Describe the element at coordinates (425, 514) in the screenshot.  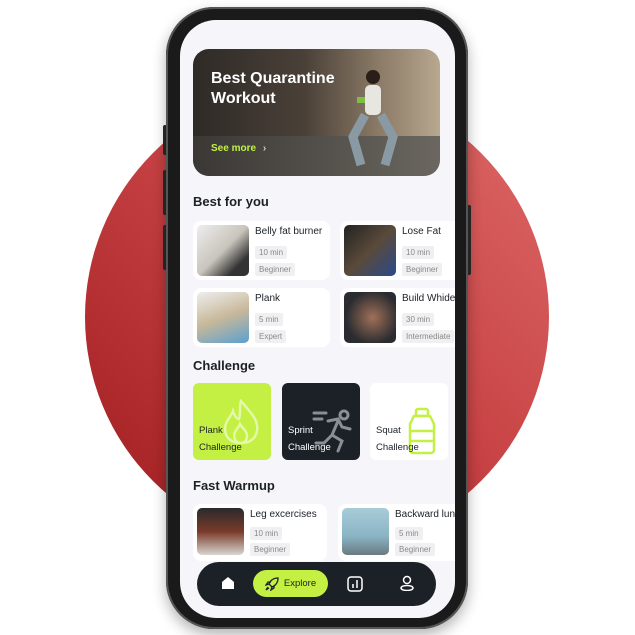
I see `warmup-name: Backward lunge` at that location.